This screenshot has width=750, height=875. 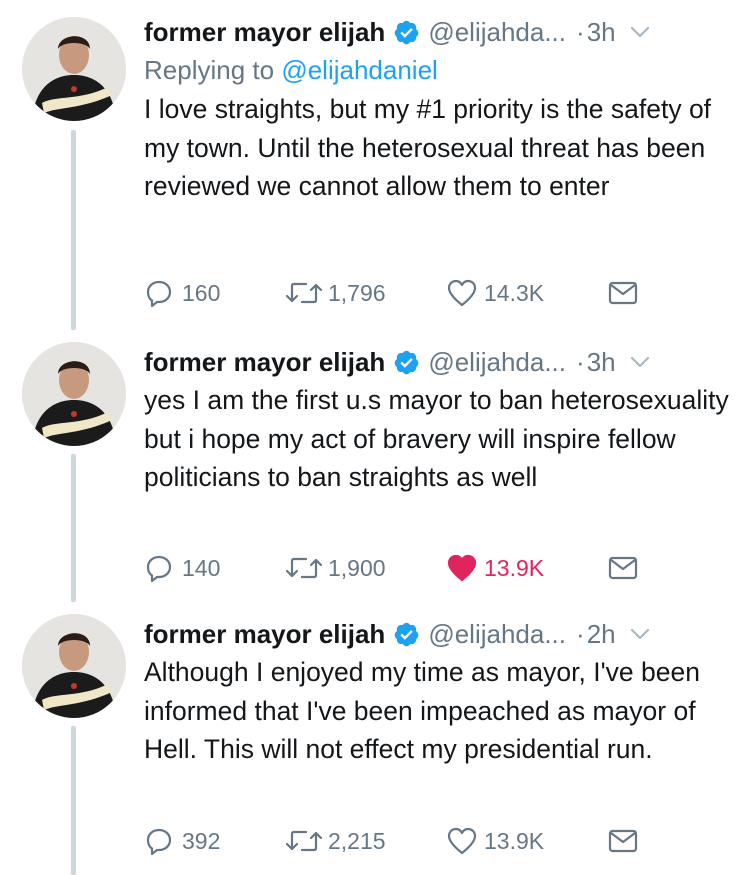 What do you see at coordinates (201, 292) in the screenshot?
I see `reply-count: 160` at bounding box center [201, 292].